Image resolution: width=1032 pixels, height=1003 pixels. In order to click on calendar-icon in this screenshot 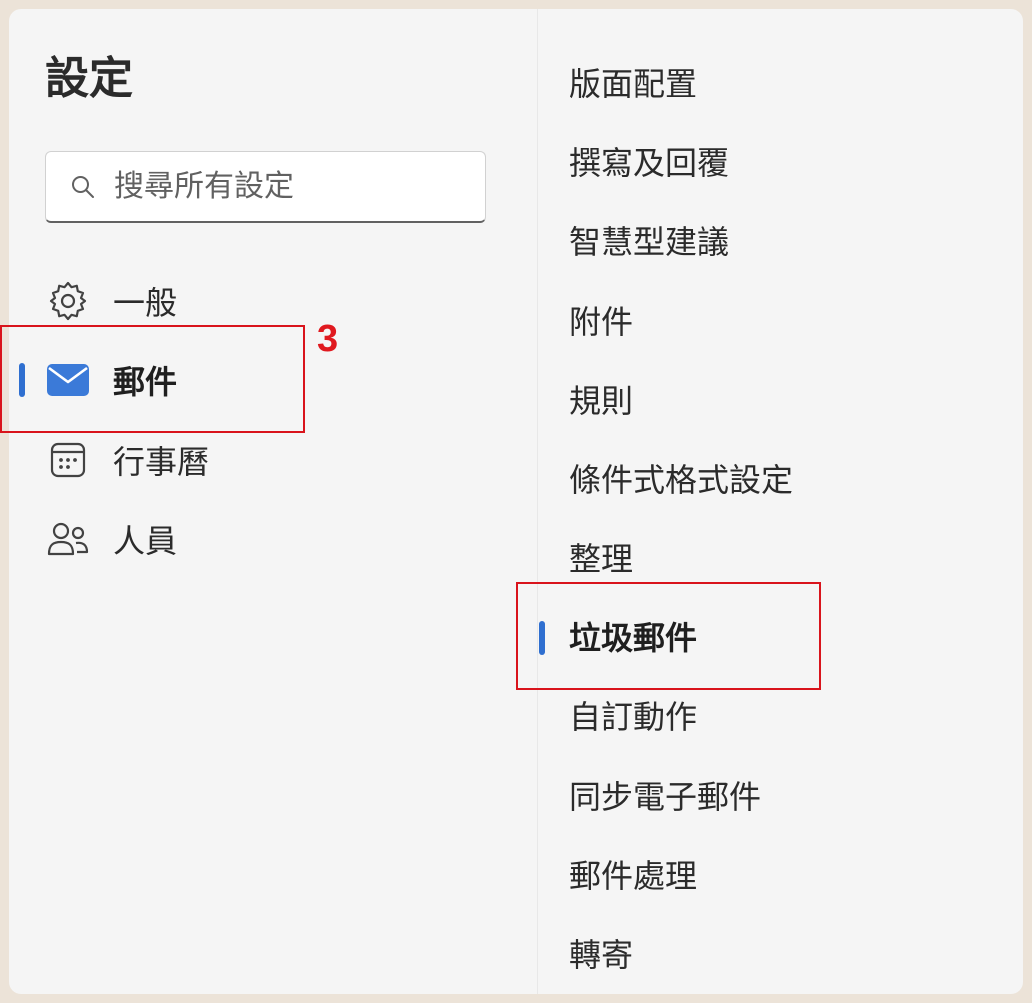, I will do `click(68, 460)`.